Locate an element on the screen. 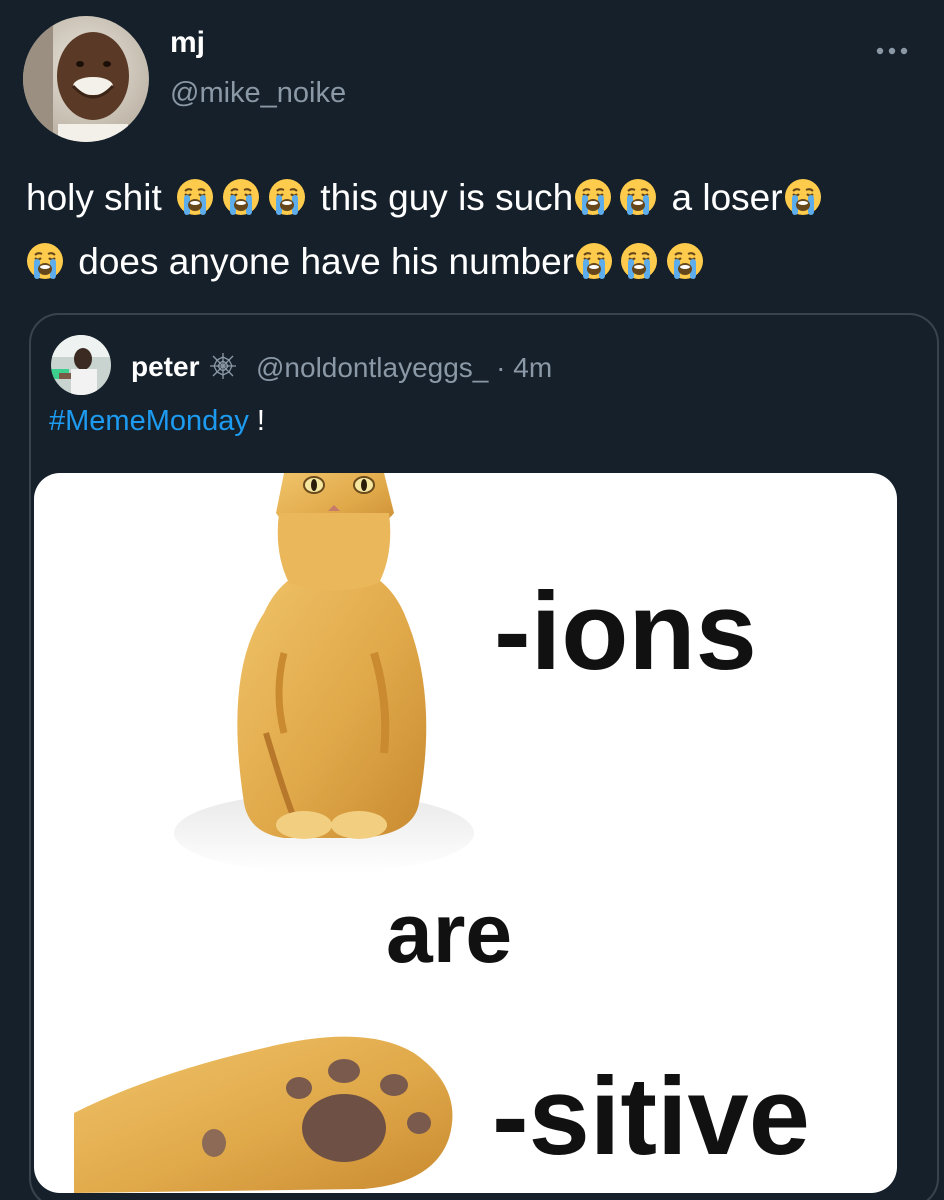 This screenshot has height=1200, width=944. meme-word-sitive: -sitive is located at coordinates (651, 1116).